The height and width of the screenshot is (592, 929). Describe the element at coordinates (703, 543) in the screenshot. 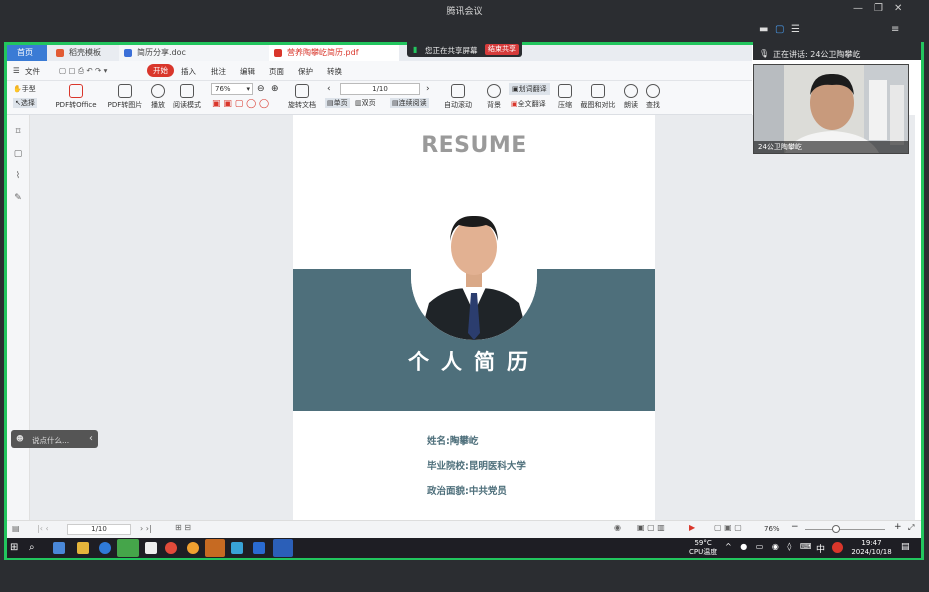

I see `cpu-temp-value: 59°C` at that location.